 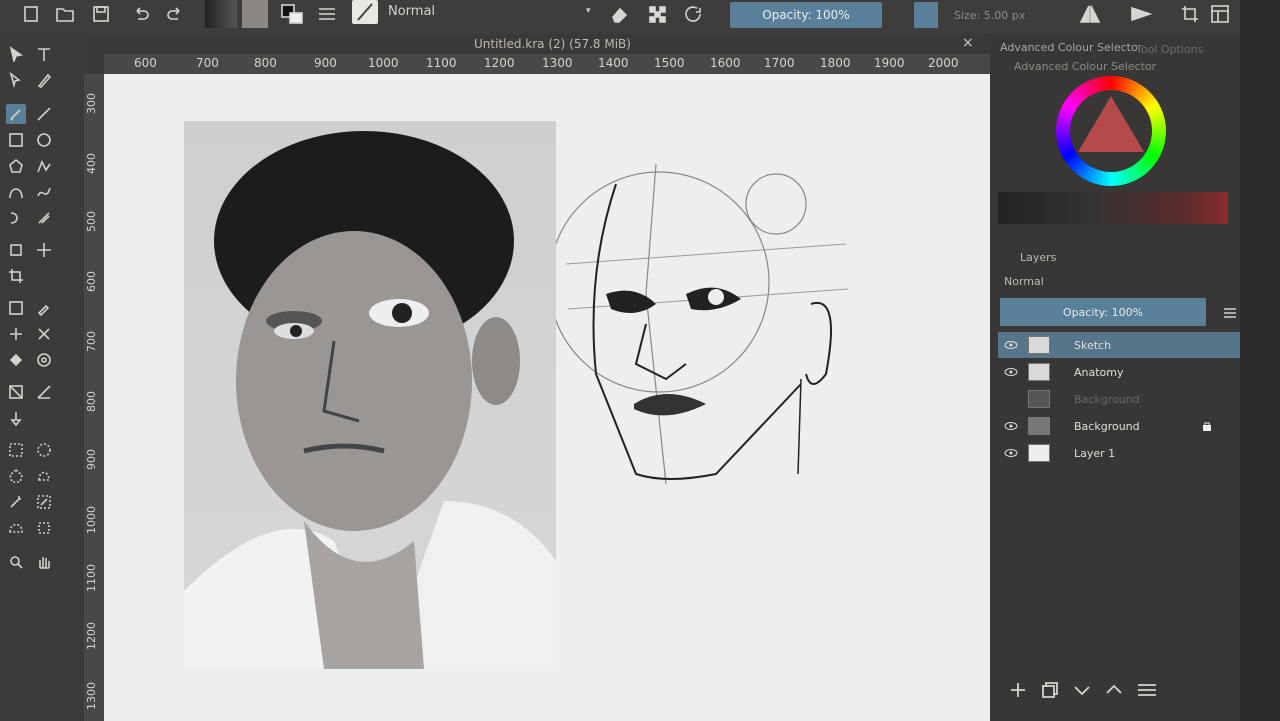 I want to click on assistant-tool-icon, so click(x=16, y=392).